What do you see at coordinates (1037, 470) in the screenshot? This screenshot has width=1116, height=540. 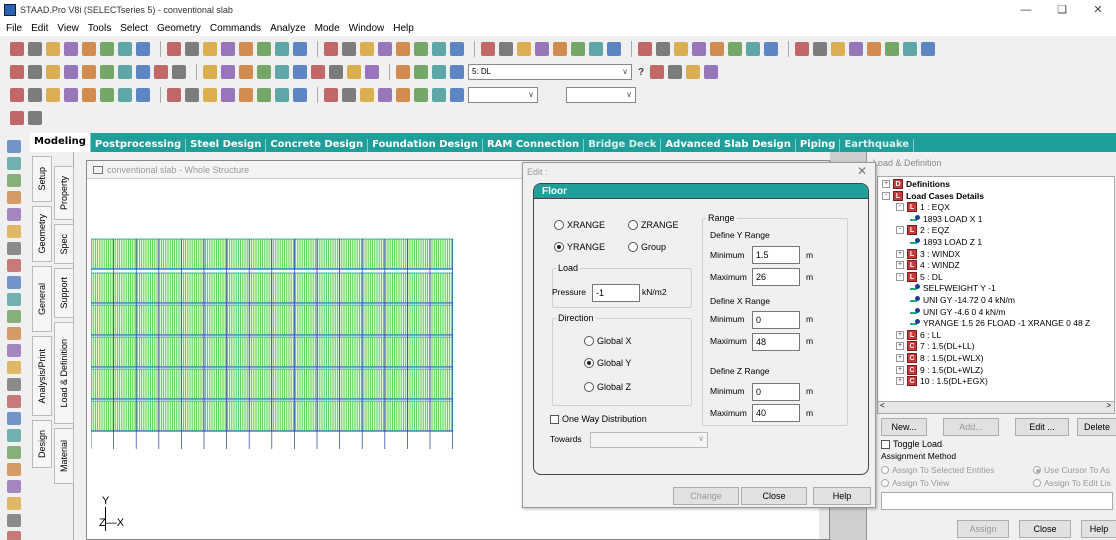 I see `use-cursor-radio-circle` at bounding box center [1037, 470].